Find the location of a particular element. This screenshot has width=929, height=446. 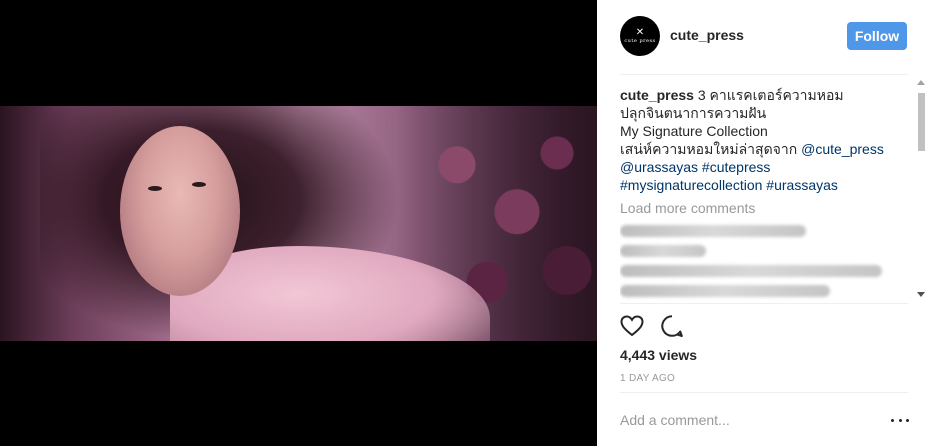

post-header: ✕ cute press cute_press Follow is located at coordinates (763, 37).